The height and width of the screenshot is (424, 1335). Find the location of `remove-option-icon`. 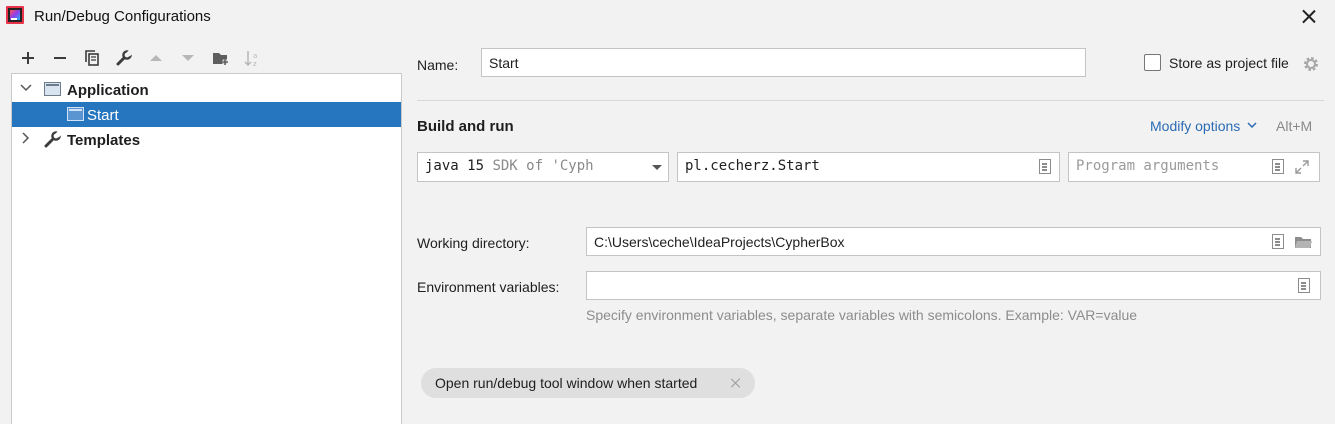

remove-option-icon is located at coordinates (736, 383).